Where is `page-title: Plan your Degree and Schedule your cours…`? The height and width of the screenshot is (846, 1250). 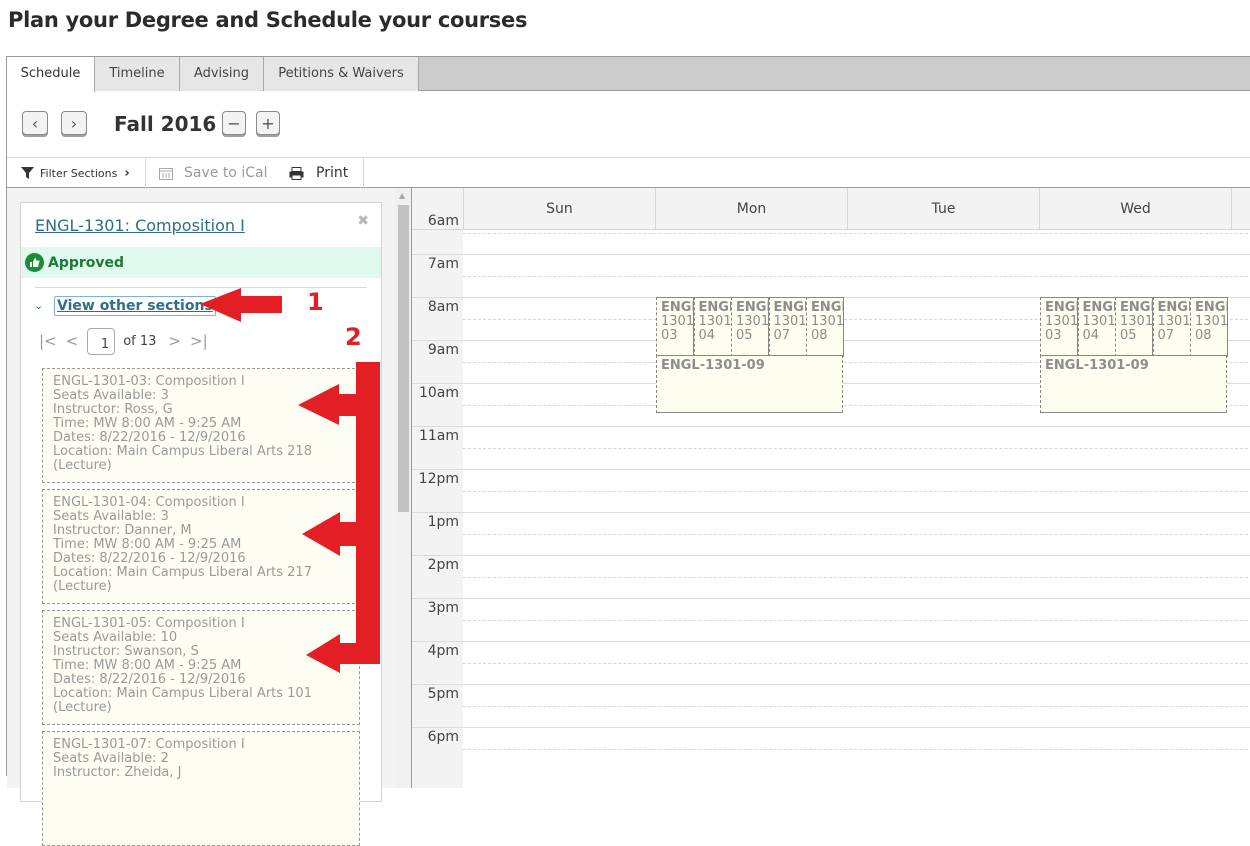
page-title: Plan your Degree and Schedule your cours… is located at coordinates (268, 20).